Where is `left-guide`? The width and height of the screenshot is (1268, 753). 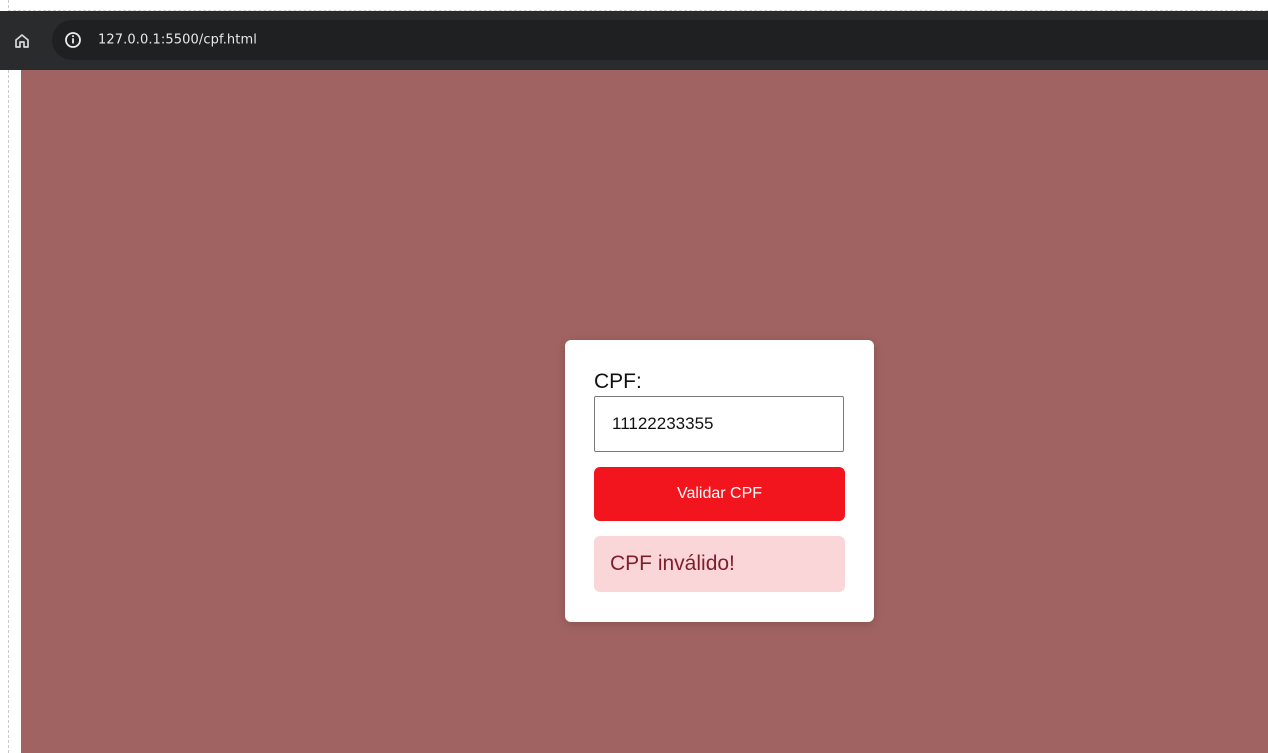 left-guide is located at coordinates (8, 376).